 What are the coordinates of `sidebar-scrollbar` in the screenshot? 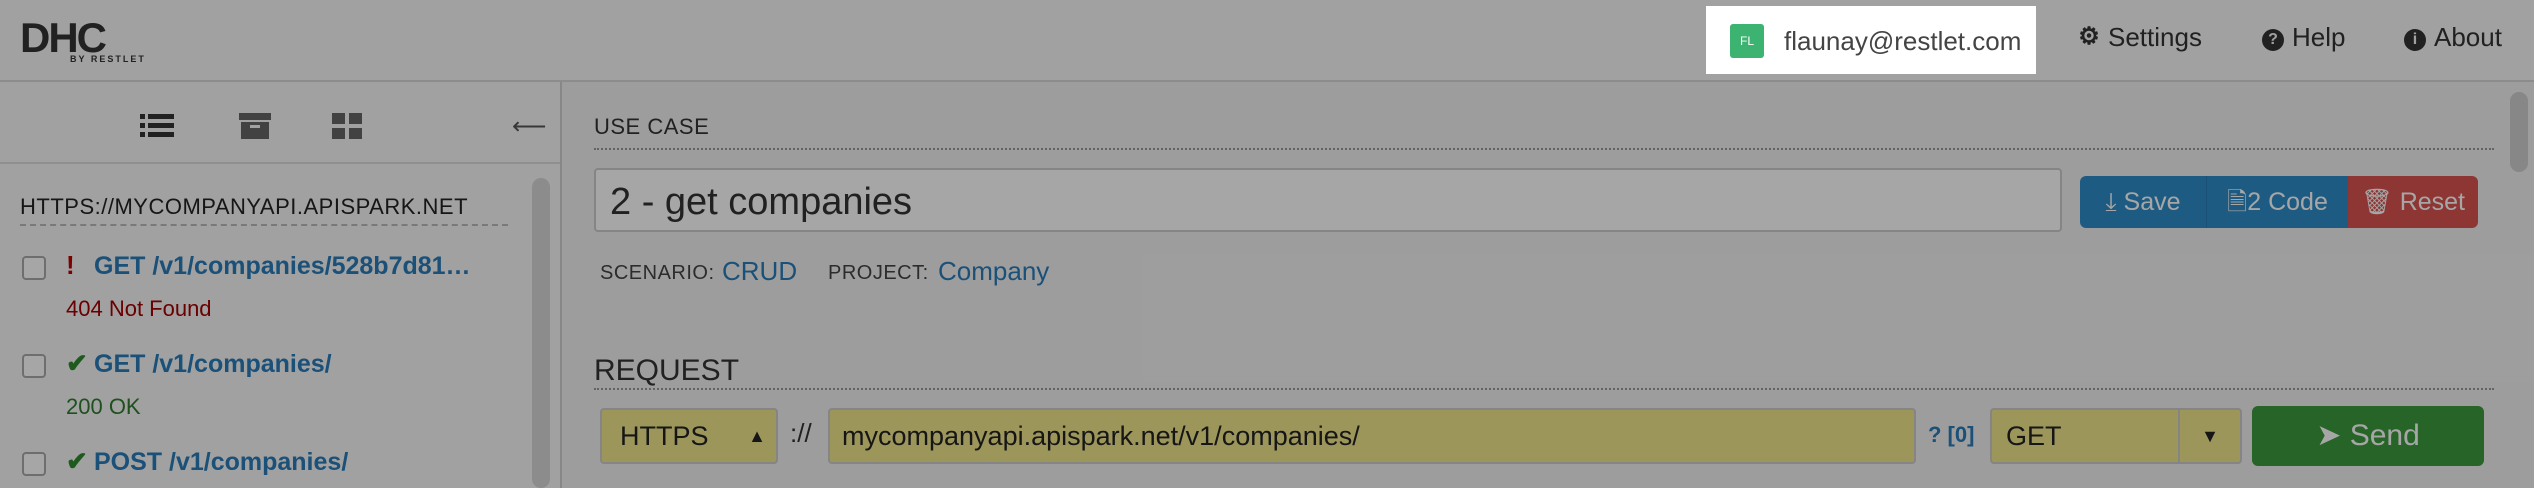 It's located at (541, 333).